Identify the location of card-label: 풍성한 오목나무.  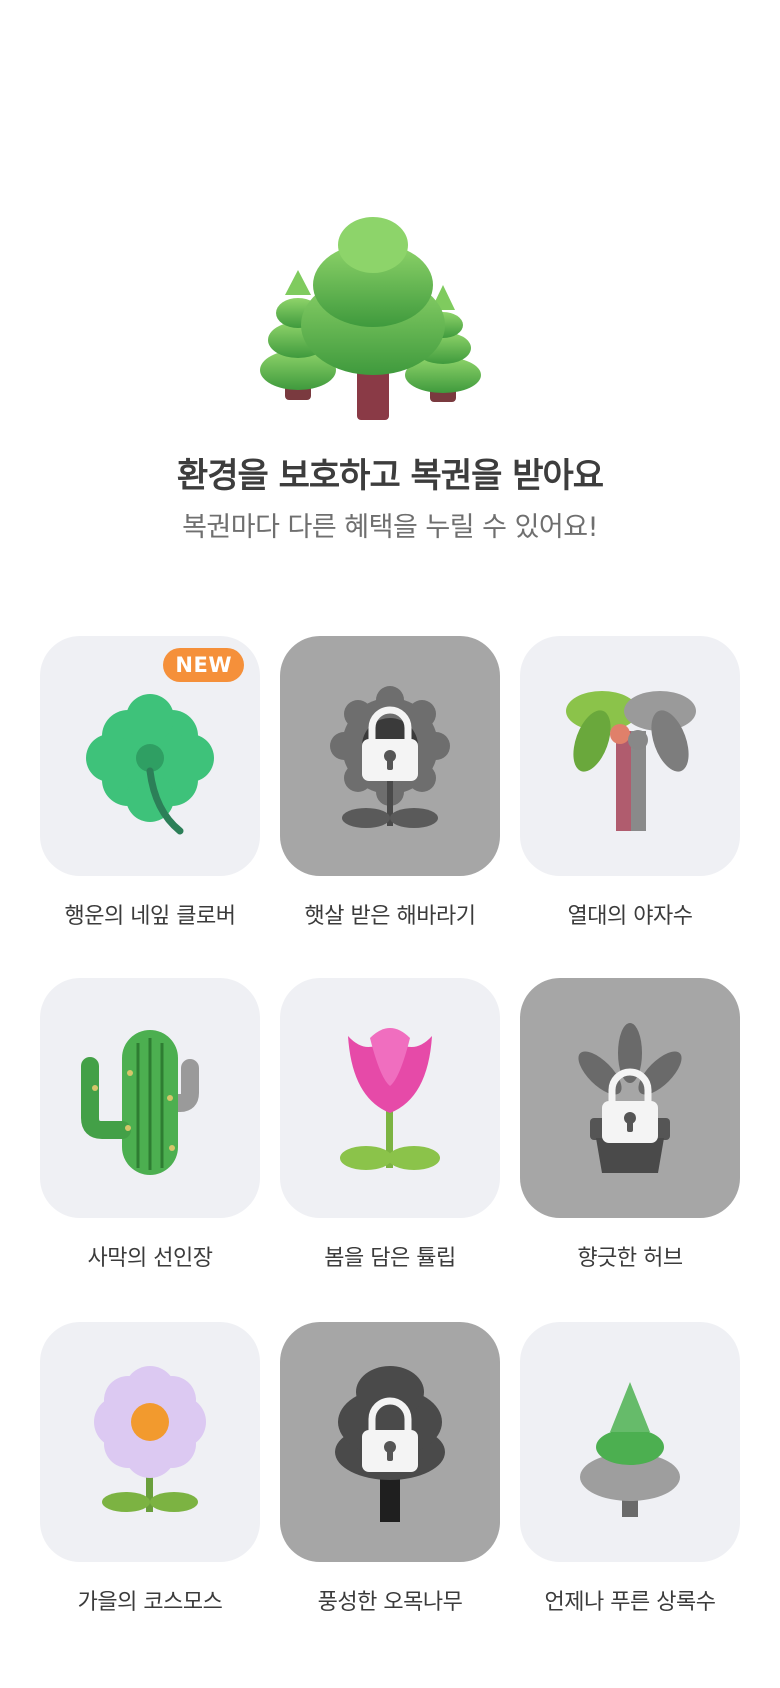
(390, 1602).